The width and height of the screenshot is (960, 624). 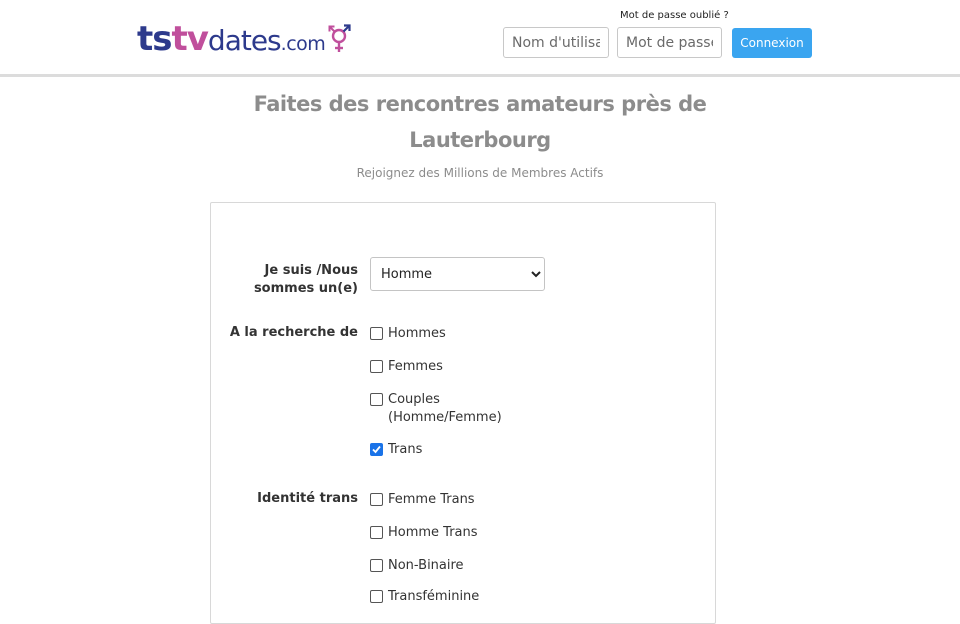 What do you see at coordinates (417, 333) in the screenshot?
I see `checkbox-label: Hommes` at bounding box center [417, 333].